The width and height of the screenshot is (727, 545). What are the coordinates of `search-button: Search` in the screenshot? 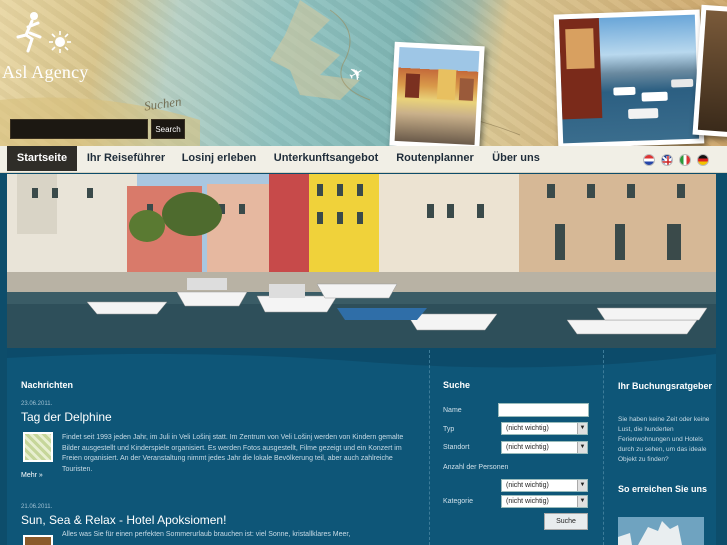 It's located at (168, 129).